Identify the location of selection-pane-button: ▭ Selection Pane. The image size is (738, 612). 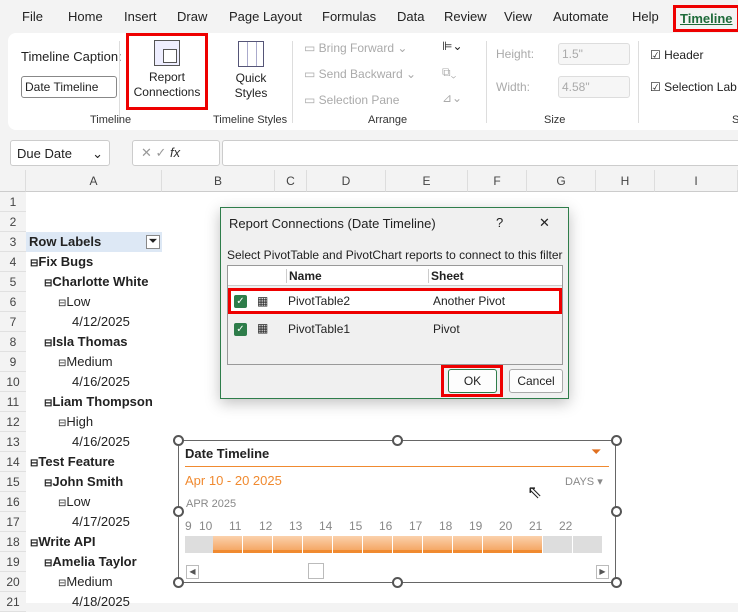
(351, 100).